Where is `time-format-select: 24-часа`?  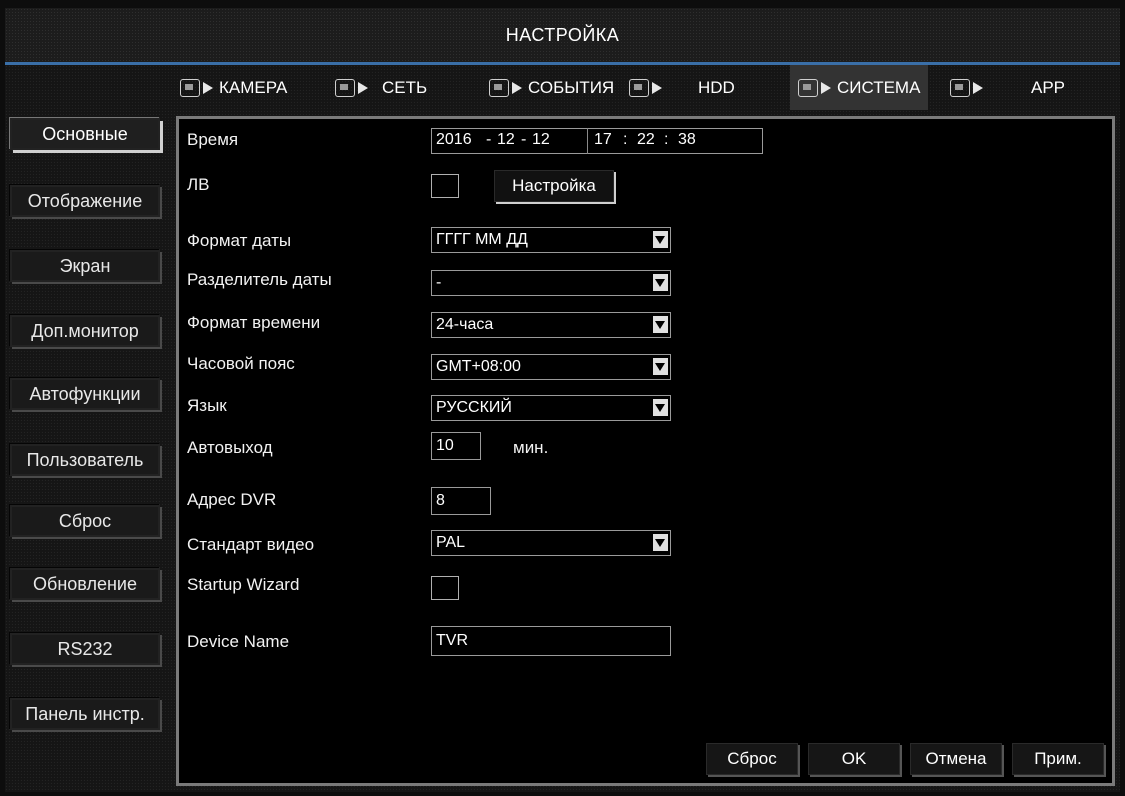
time-format-select: 24-часа is located at coordinates (551, 325).